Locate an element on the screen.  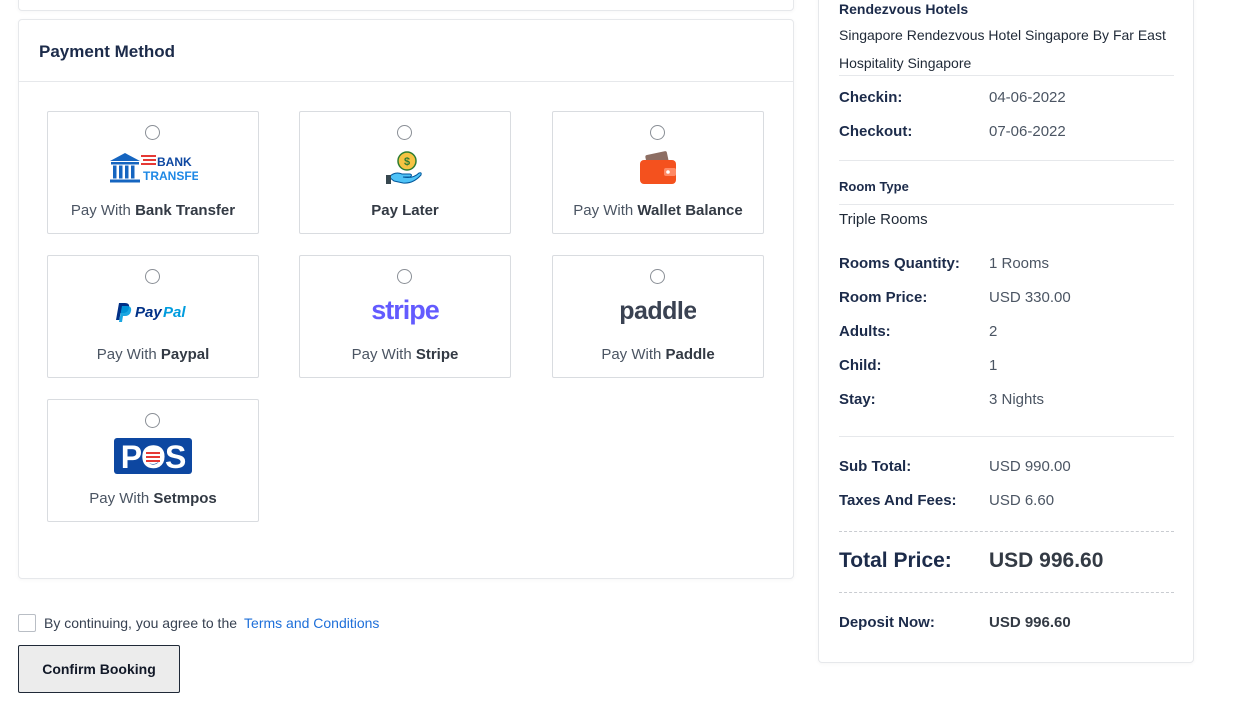
payment-option-paypal: Pay Pal Pay With Paypal is located at coordinates (153, 316).